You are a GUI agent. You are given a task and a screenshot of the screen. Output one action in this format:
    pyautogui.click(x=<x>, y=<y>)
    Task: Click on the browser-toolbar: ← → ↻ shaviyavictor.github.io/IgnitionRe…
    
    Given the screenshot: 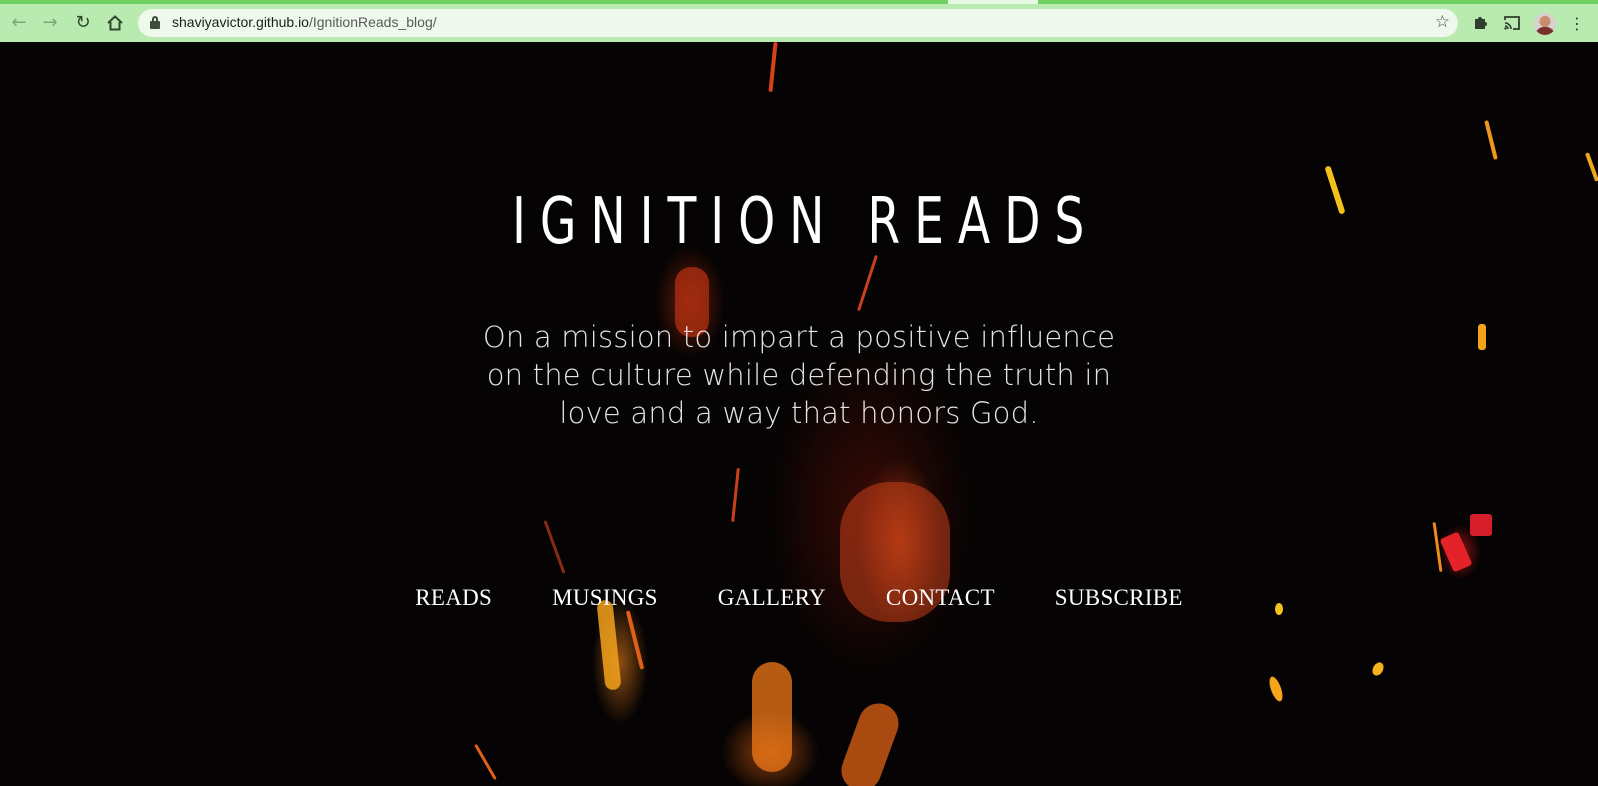 What is the action you would take?
    pyautogui.click(x=799, y=21)
    